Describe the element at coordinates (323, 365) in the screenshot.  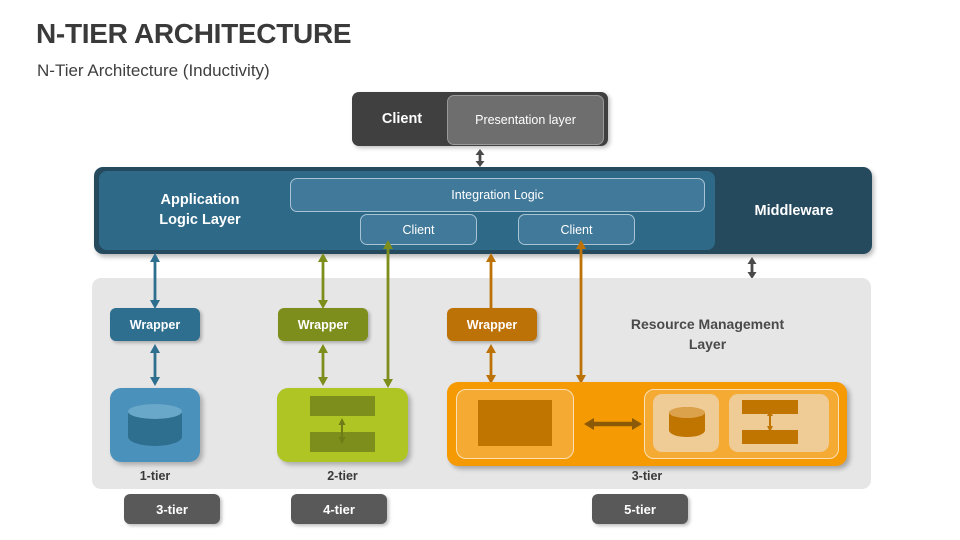
I see `arrow-wrapper-to-tier2` at that location.